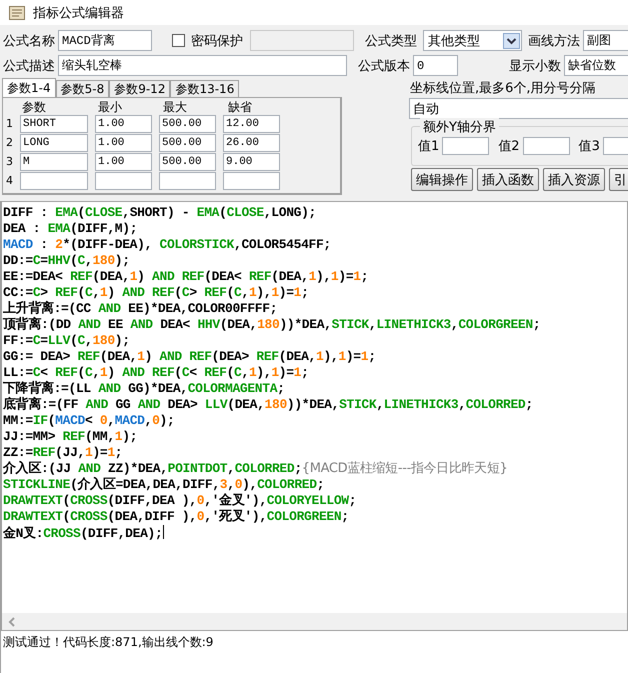 The height and width of the screenshot is (673, 628). What do you see at coordinates (67, 341) in the screenshot?
I see `code-line: FF:=C=LLV(C,180);` at bounding box center [67, 341].